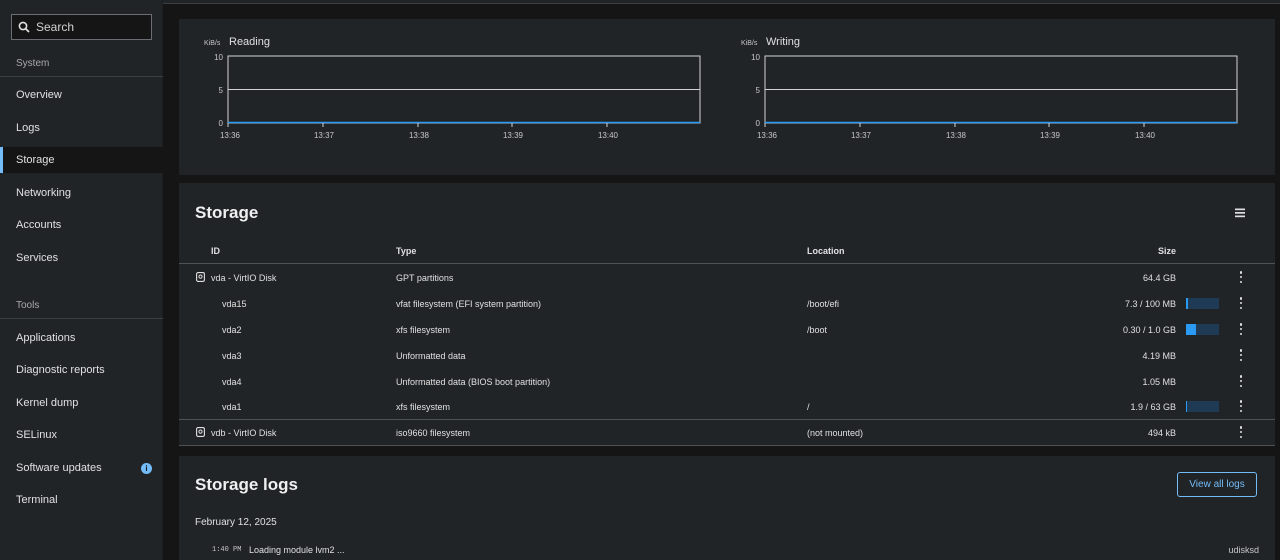  Describe the element at coordinates (1240, 213) in the screenshot. I see `bars-menu-icon` at that location.